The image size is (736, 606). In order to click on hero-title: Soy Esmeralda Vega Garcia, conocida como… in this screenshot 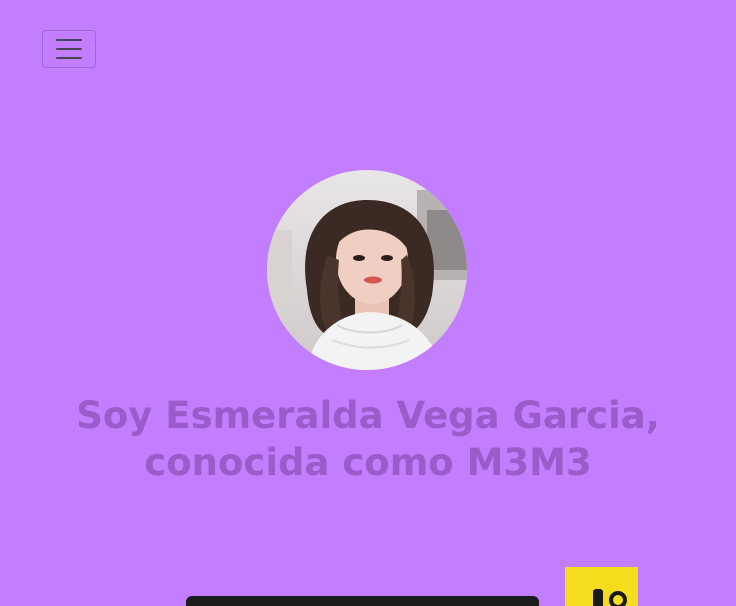, I will do `click(368, 439)`.